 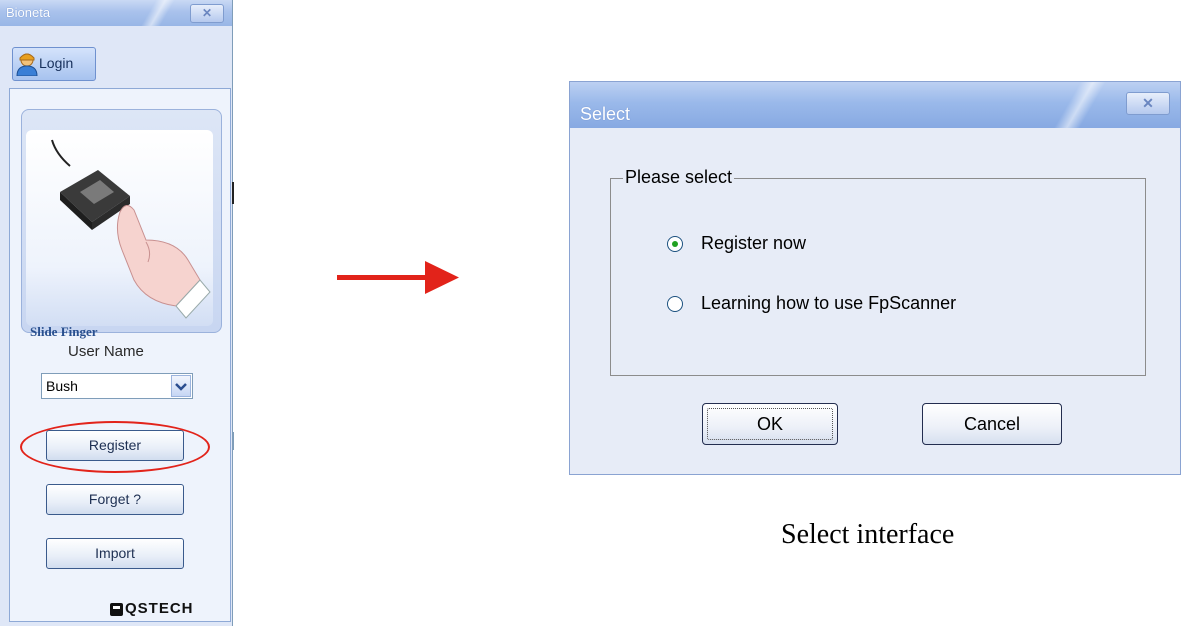 What do you see at coordinates (117, 386) in the screenshot?
I see `user-name-select: Bush` at bounding box center [117, 386].